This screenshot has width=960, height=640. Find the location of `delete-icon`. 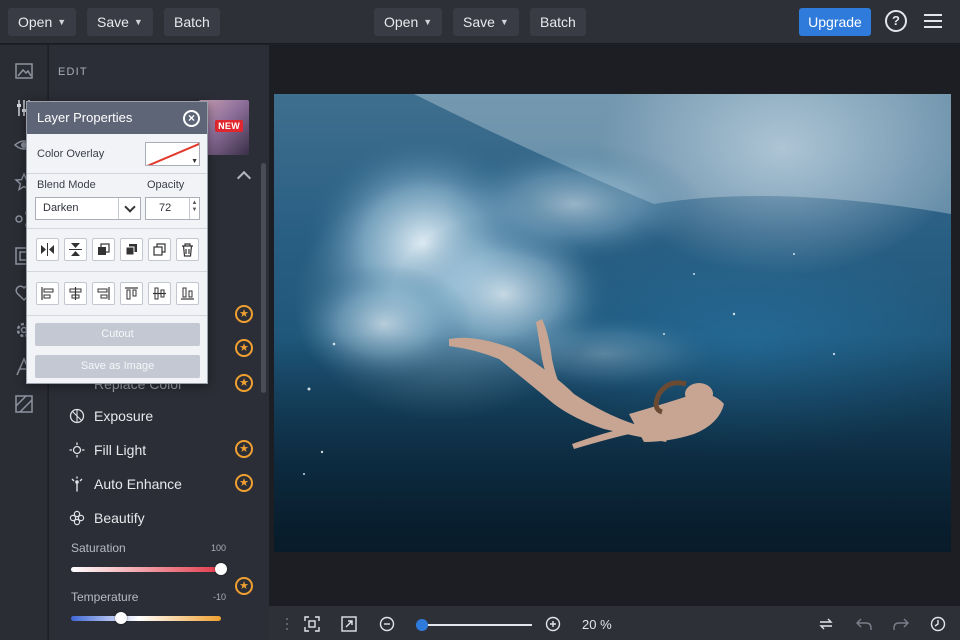

delete-icon is located at coordinates (187, 249).